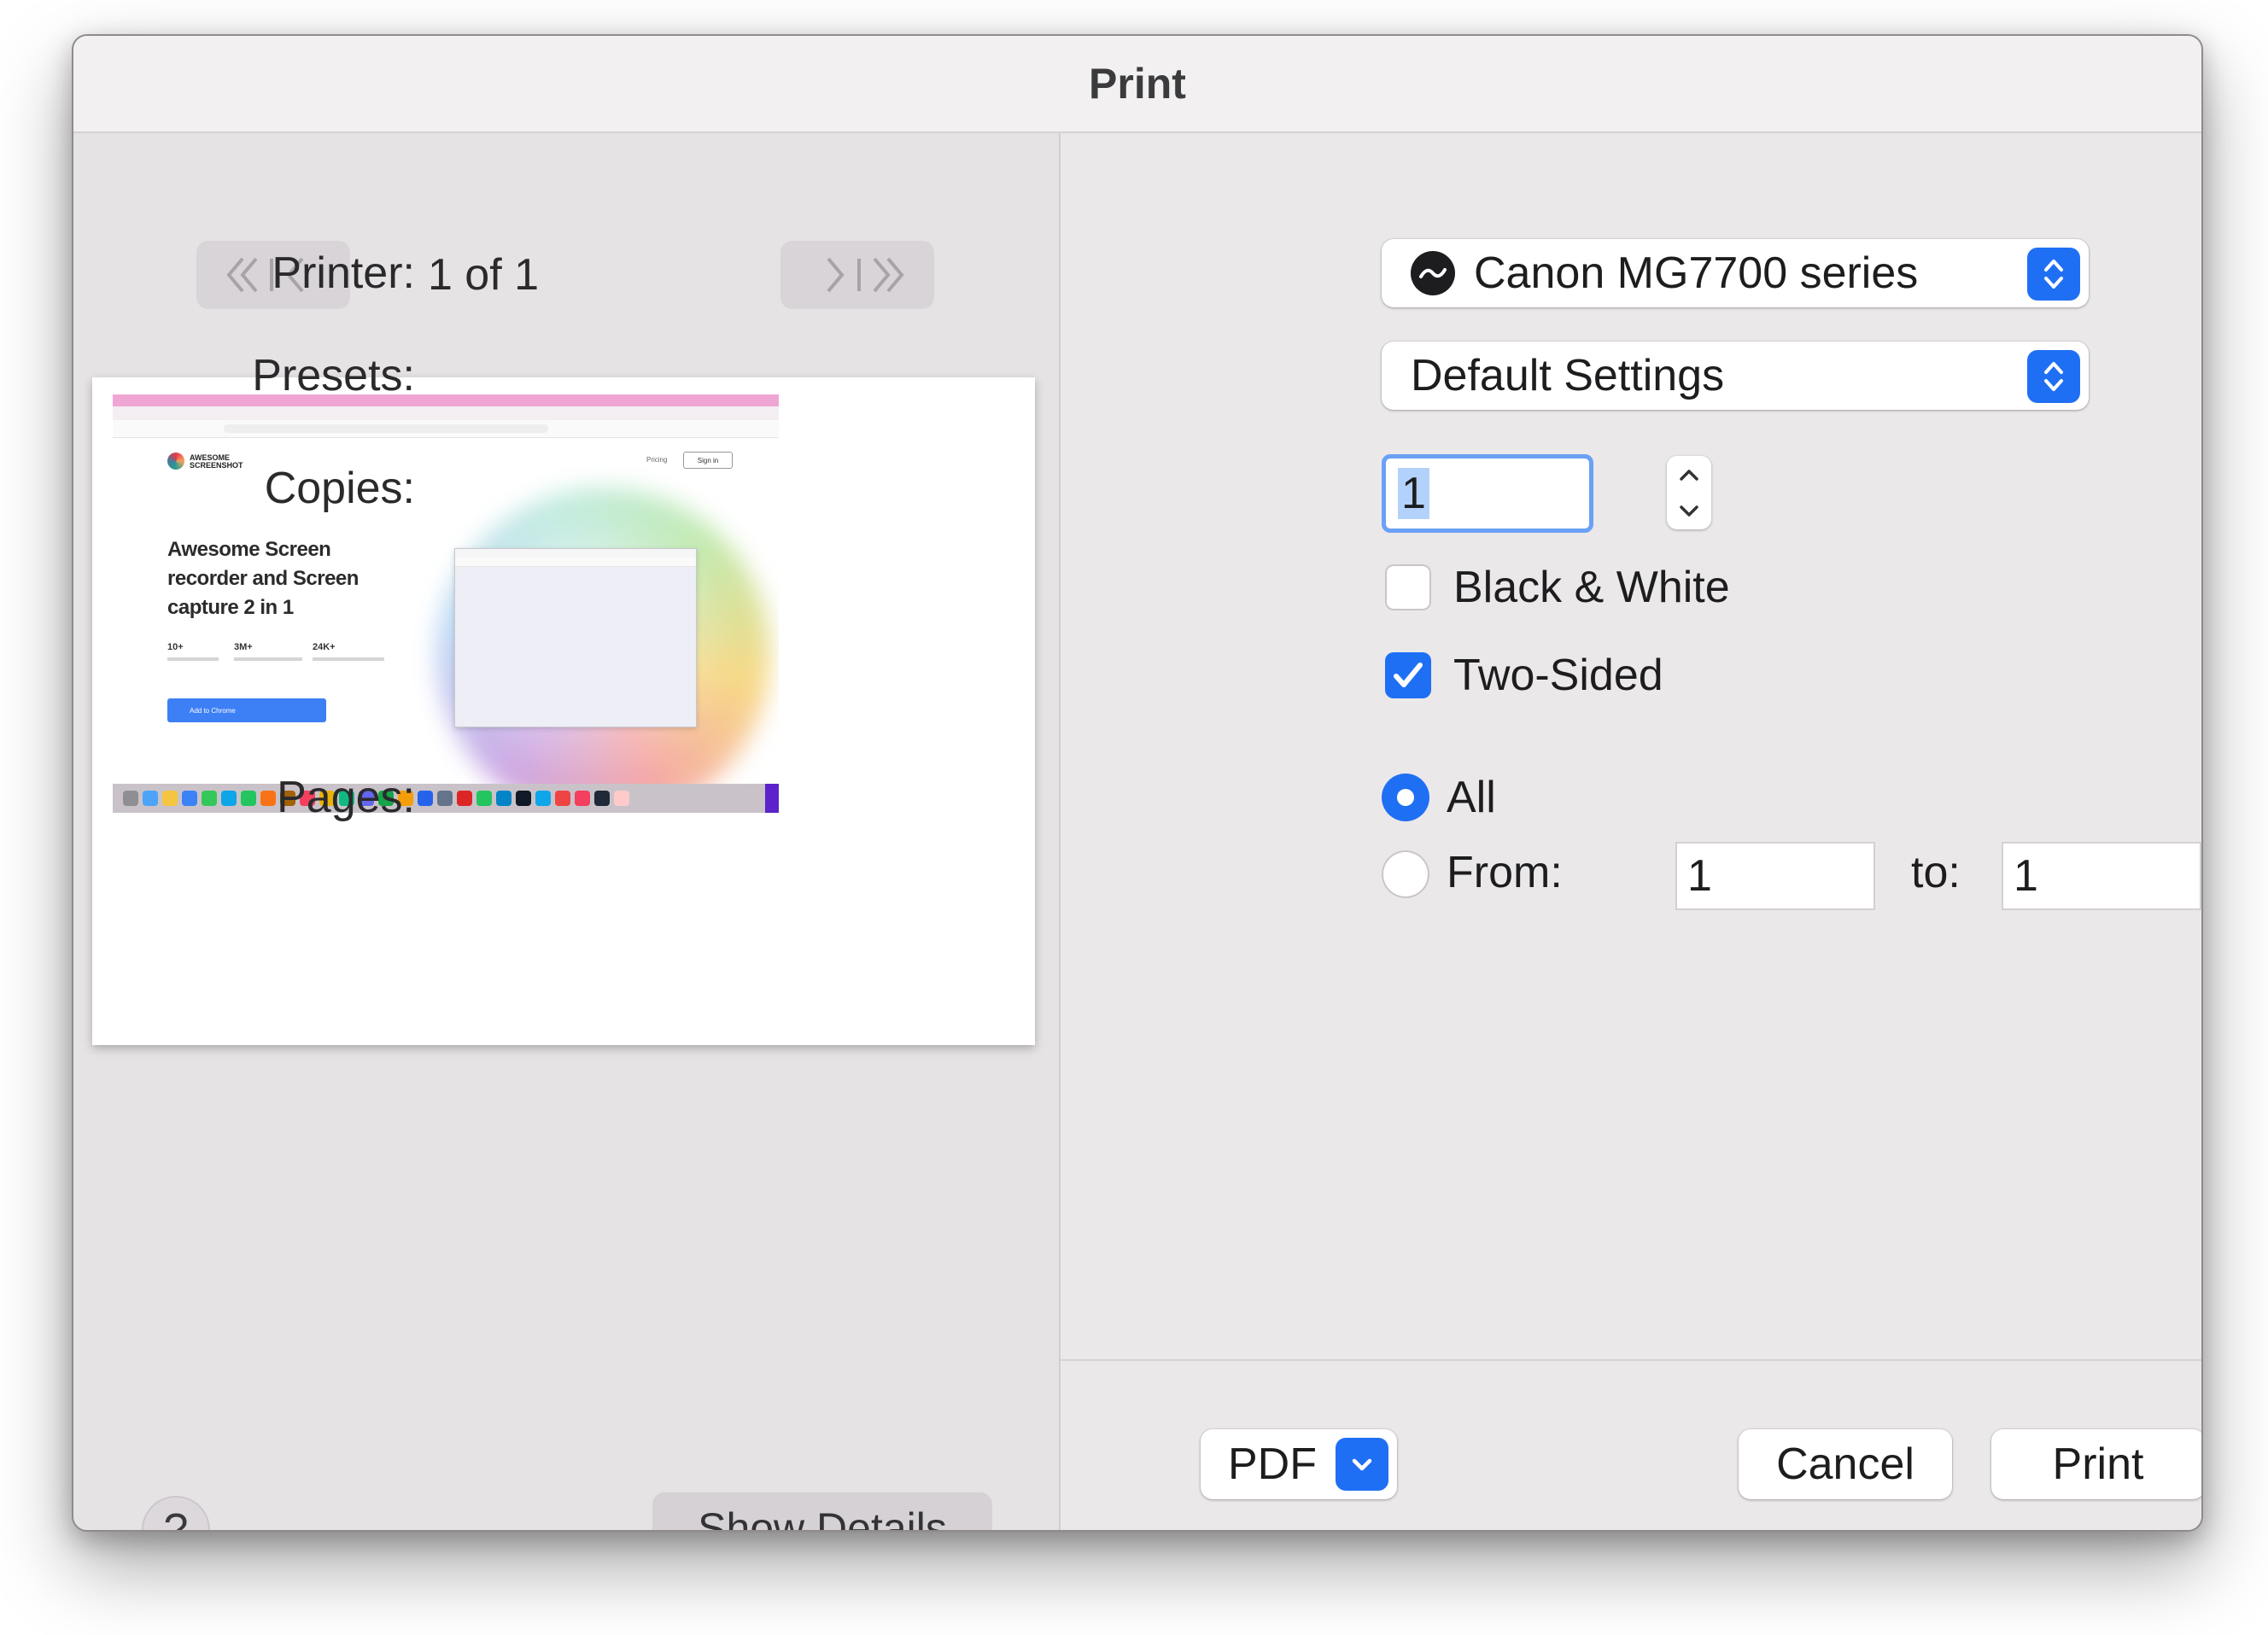 This screenshot has height=1635, width=2268. I want to click on pages-all-radio, so click(1405, 797).